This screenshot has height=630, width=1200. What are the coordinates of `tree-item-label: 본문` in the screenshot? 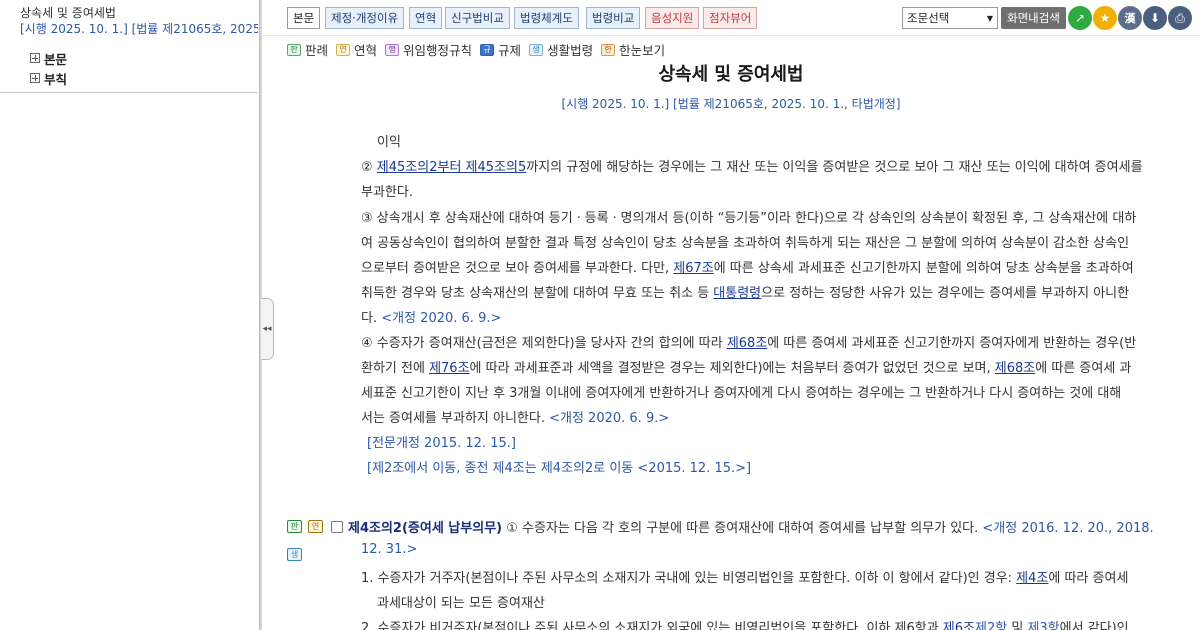 It's located at (56, 59).